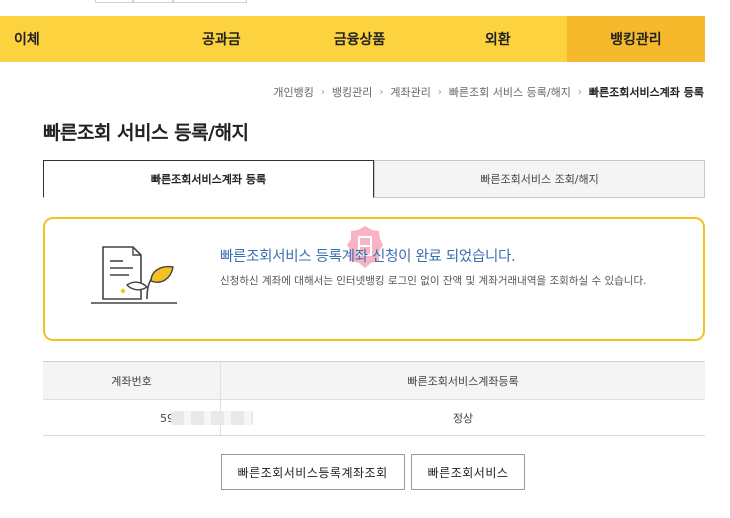 This screenshot has width=730, height=518. I want to click on gnb-item-products: 금융상품, so click(359, 39).